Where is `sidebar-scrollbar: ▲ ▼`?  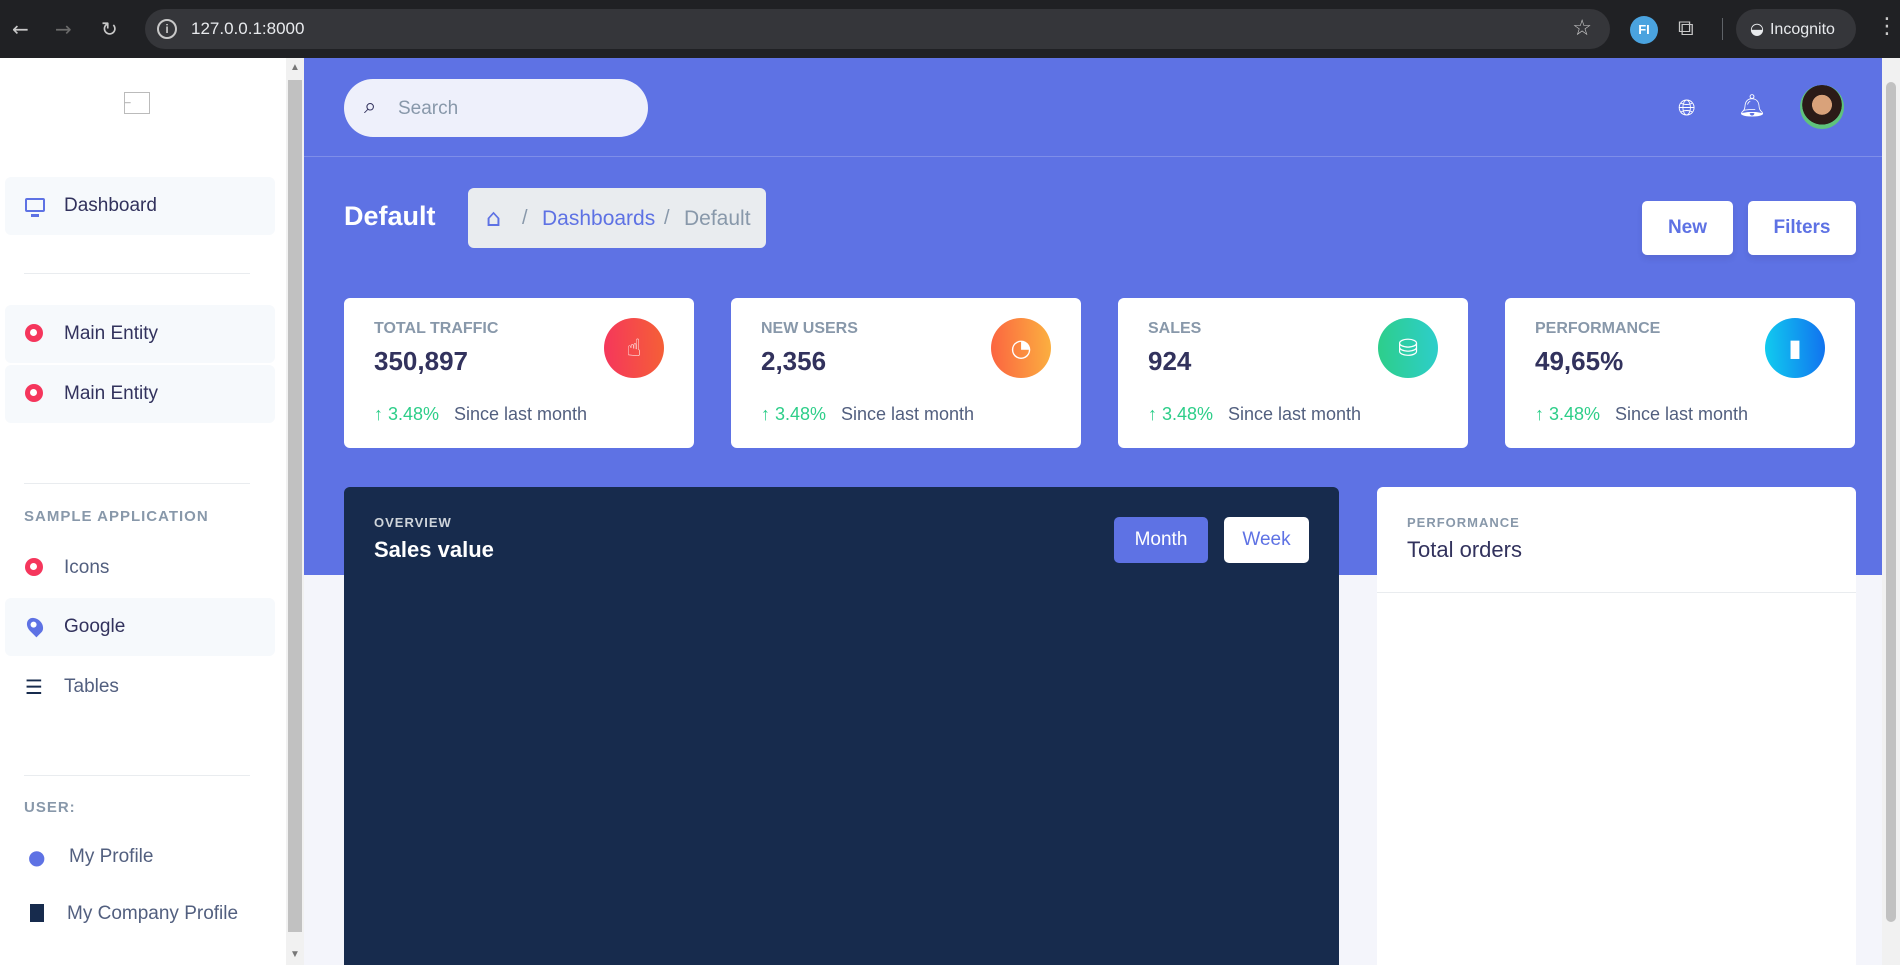 sidebar-scrollbar: ▲ ▼ is located at coordinates (295, 511).